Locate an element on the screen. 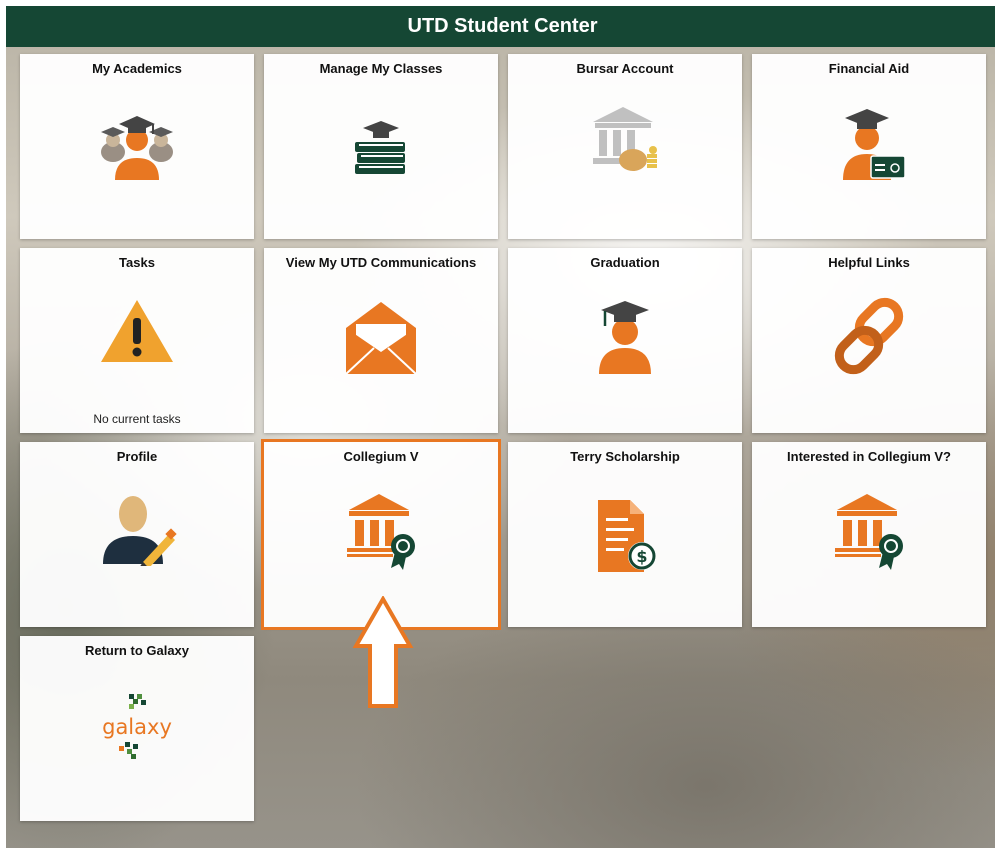  tile-title: Collegium V is located at coordinates (381, 456).